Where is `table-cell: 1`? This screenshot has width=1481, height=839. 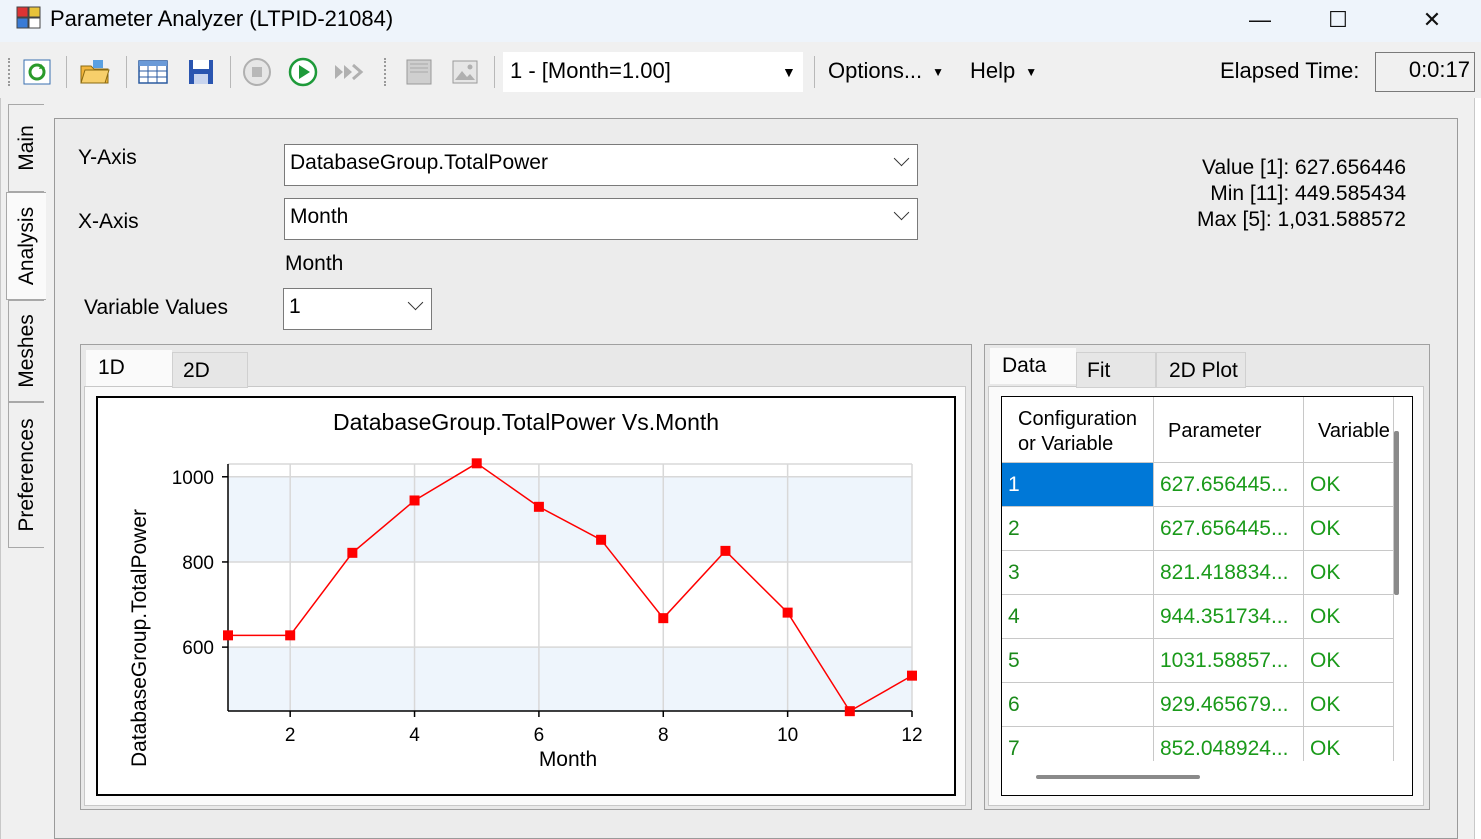
table-cell: 1 is located at coordinates (1078, 485).